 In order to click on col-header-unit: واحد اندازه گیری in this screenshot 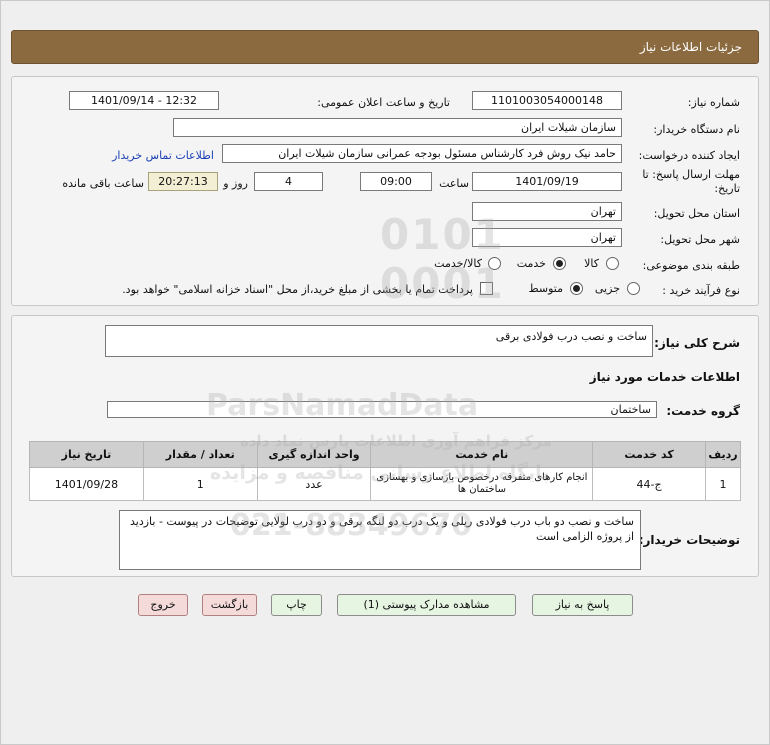, I will do `click(314, 454)`.